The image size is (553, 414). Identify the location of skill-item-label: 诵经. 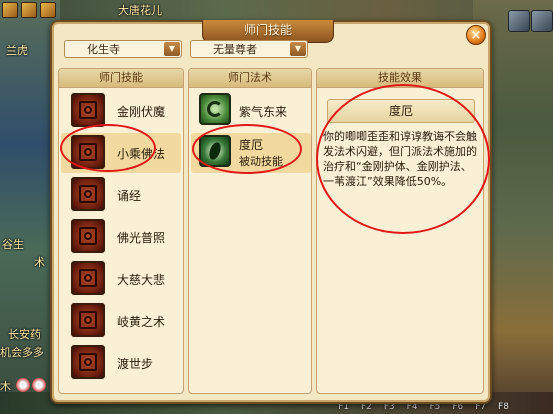
(129, 196).